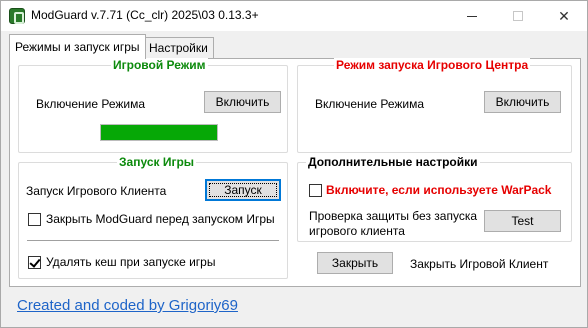 This screenshot has width=588, height=328. What do you see at coordinates (153, 105) in the screenshot?
I see `group-game-mode: Игровой Режим Включение Режима Включить` at bounding box center [153, 105].